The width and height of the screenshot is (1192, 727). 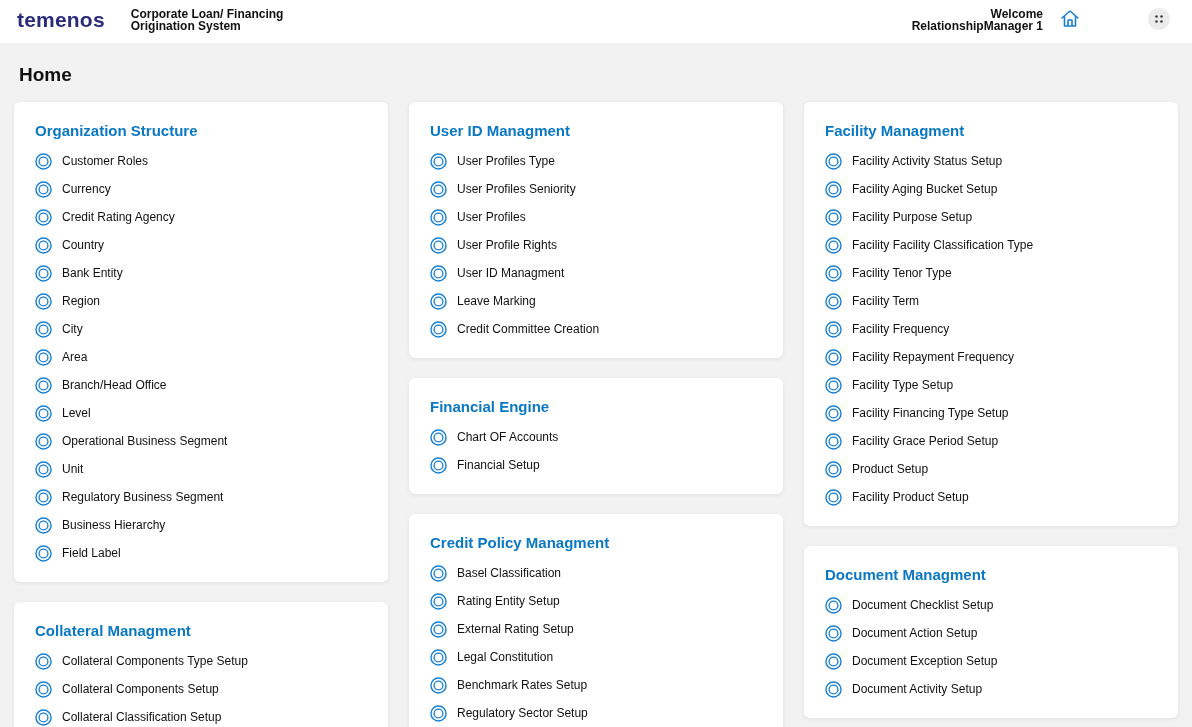 What do you see at coordinates (73, 469) in the screenshot?
I see `menu-link: Unit` at bounding box center [73, 469].